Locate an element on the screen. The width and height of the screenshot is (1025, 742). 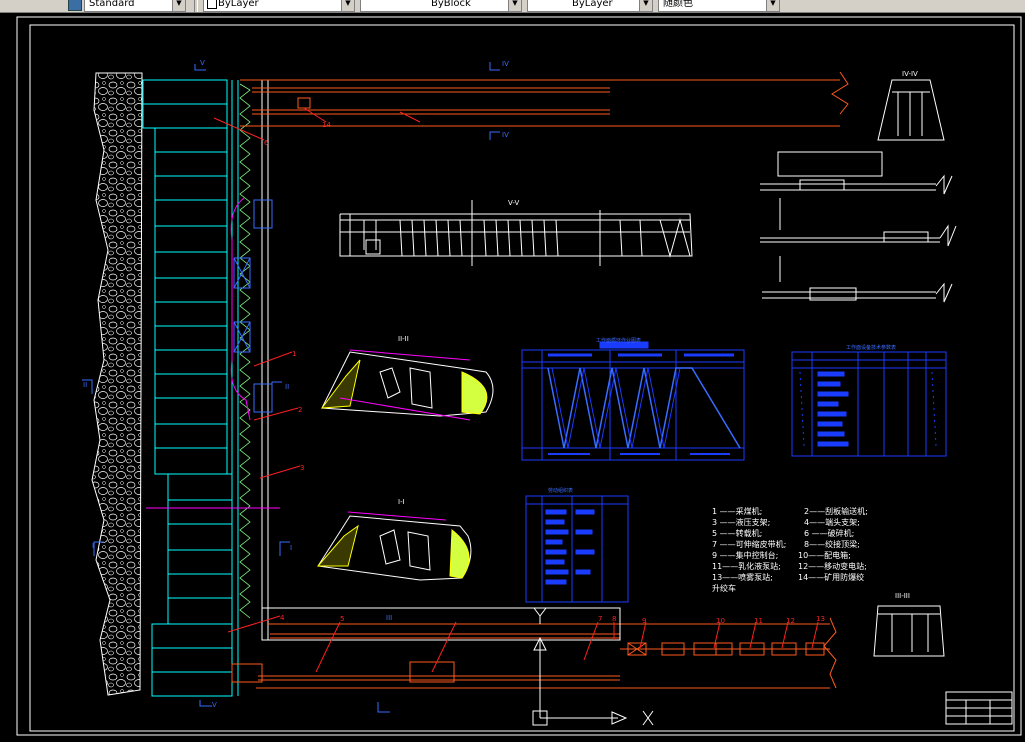
legend-item: 7 ——可伸缩皮带机; is located at coordinates (749, 544).